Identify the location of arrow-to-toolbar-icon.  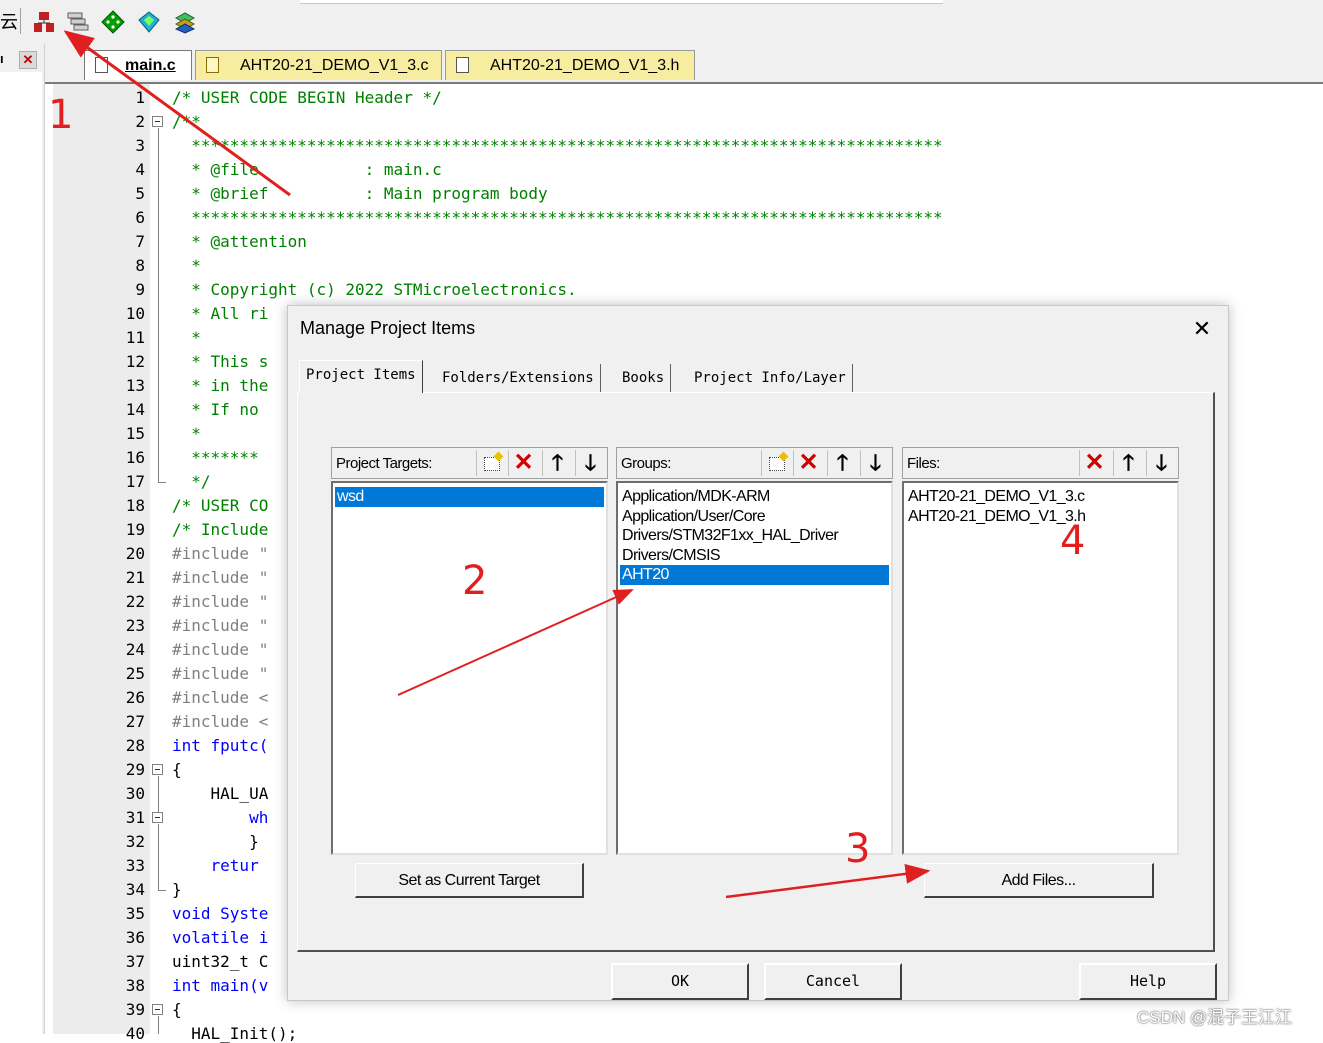
(177, 113).